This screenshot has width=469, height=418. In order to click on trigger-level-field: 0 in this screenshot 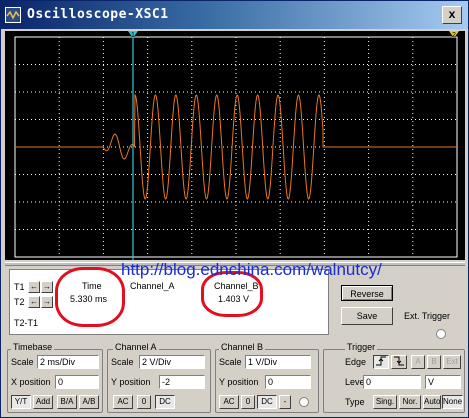, I will do `click(392, 382)`.